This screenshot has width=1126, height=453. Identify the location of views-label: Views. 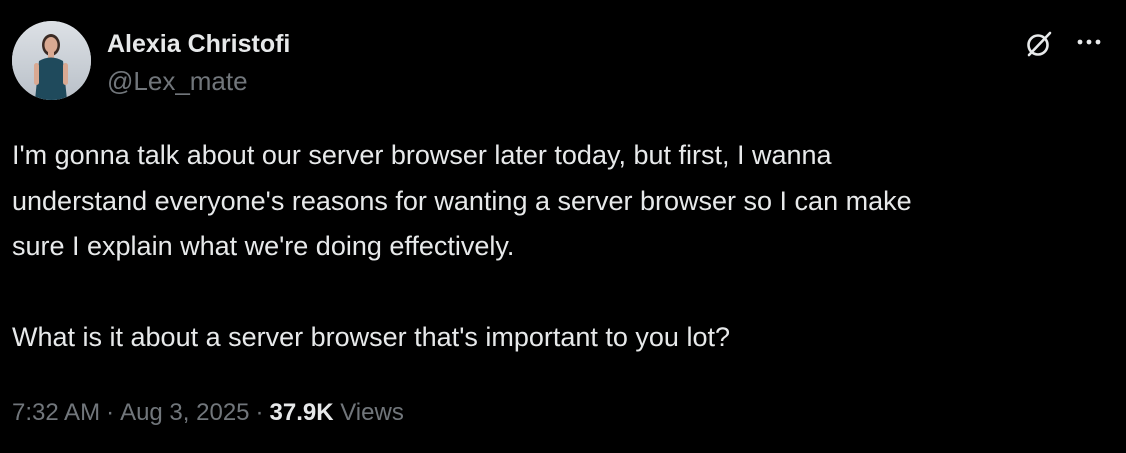
(372, 412).